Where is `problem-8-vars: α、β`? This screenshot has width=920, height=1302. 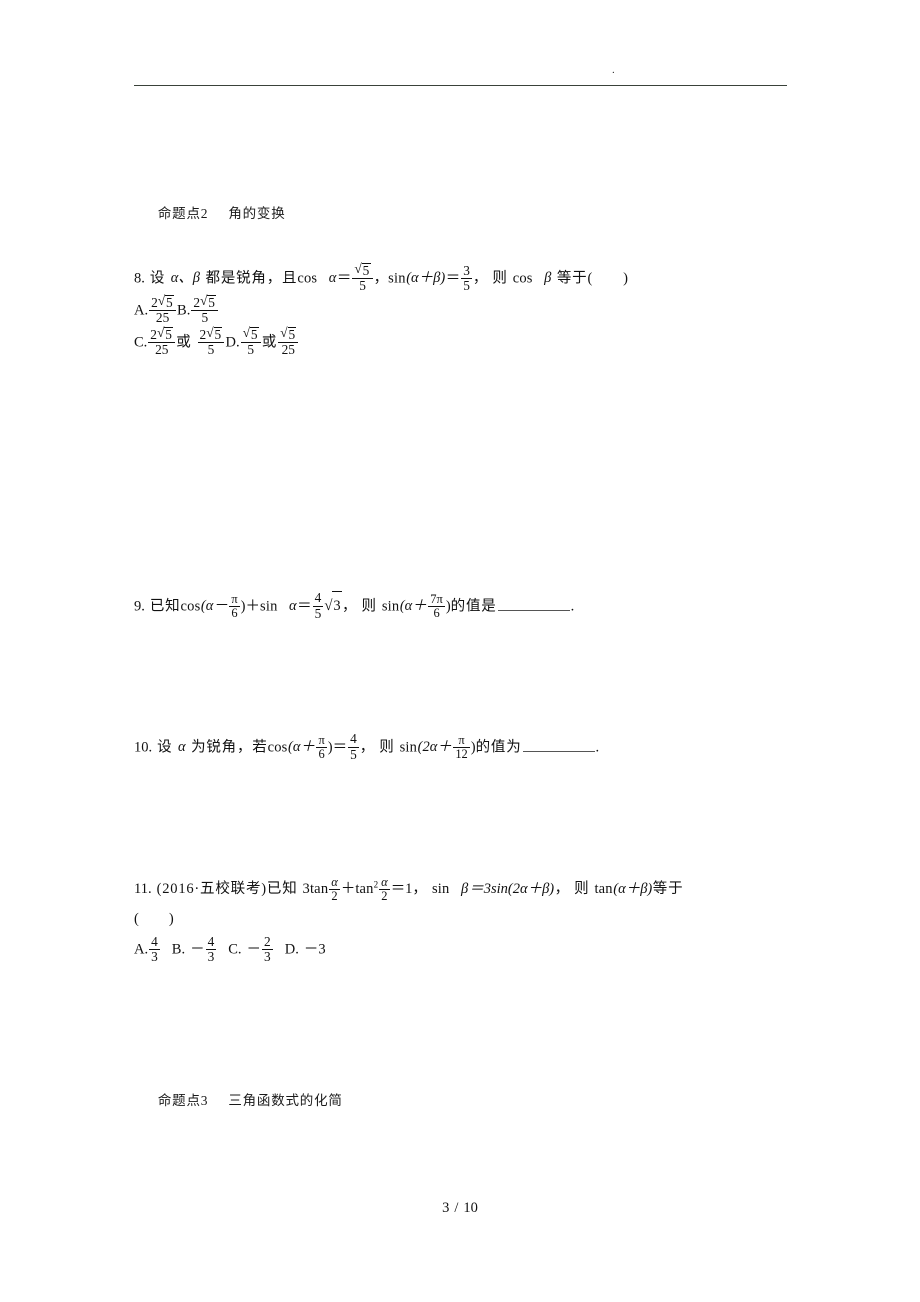
problem-8-vars: α、β is located at coordinates (185, 278).